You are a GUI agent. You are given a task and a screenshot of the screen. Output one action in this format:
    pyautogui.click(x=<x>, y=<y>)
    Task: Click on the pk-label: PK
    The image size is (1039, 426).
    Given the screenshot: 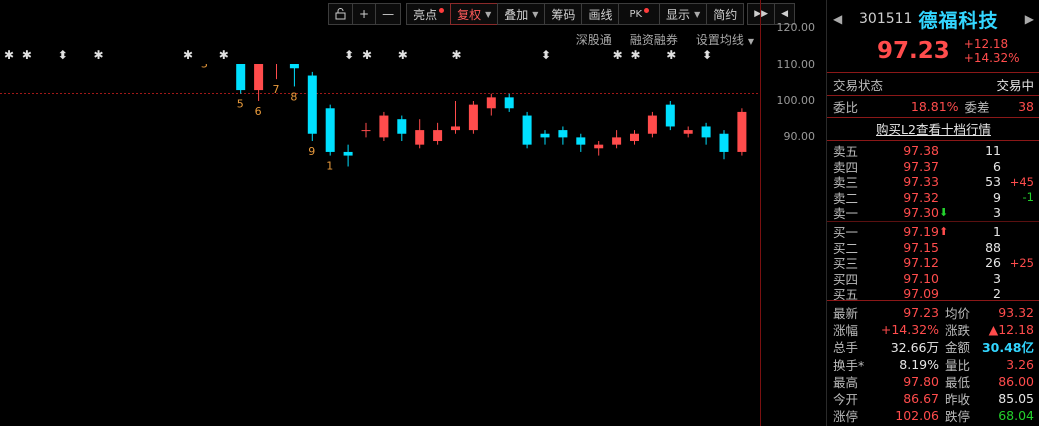 What is the action you would take?
    pyautogui.click(x=636, y=14)
    